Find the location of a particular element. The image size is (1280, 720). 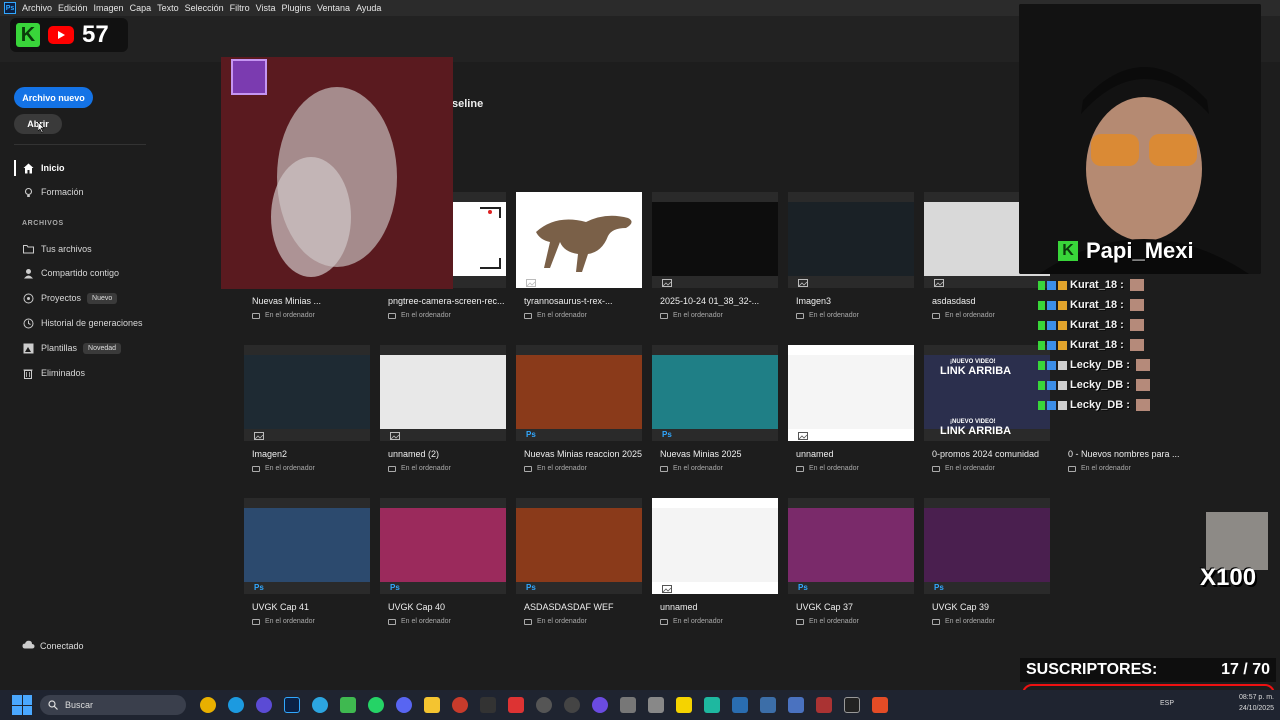

sidebar-item-eliminados: Eliminados is located at coordinates (53, 373).